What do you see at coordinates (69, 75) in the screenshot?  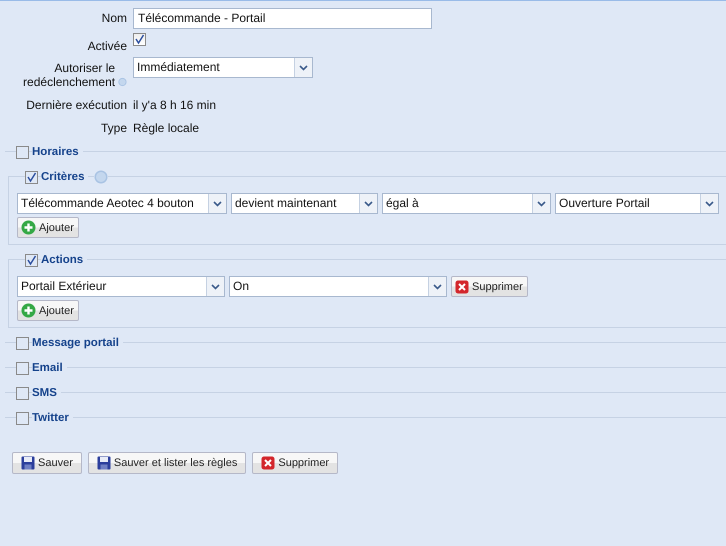 I see `field-label: Autoriser le redéclenchement` at bounding box center [69, 75].